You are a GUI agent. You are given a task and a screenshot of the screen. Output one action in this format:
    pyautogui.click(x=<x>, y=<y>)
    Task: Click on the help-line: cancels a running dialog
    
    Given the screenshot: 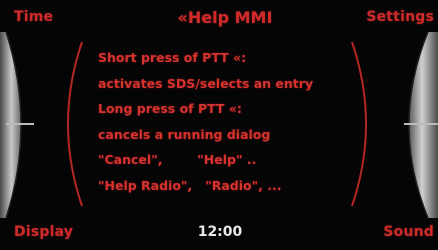 What is the action you would take?
    pyautogui.click(x=184, y=134)
    